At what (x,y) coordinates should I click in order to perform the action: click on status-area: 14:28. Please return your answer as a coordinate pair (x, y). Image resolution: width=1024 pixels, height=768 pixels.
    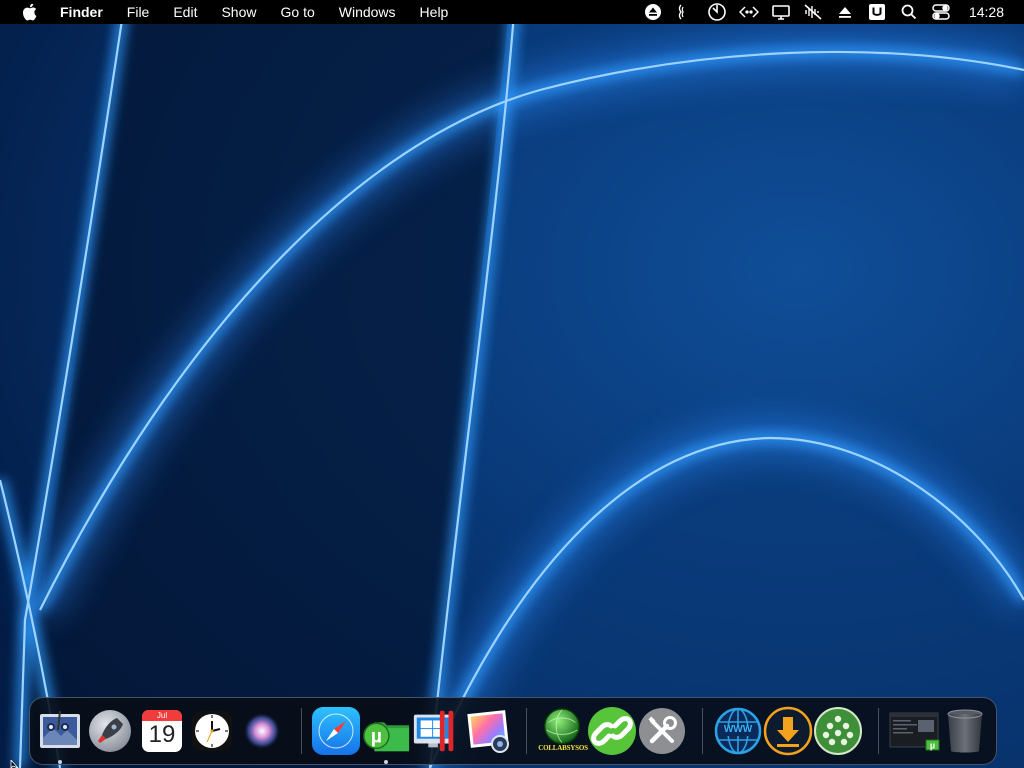
    Looking at the image, I should click on (830, 12).